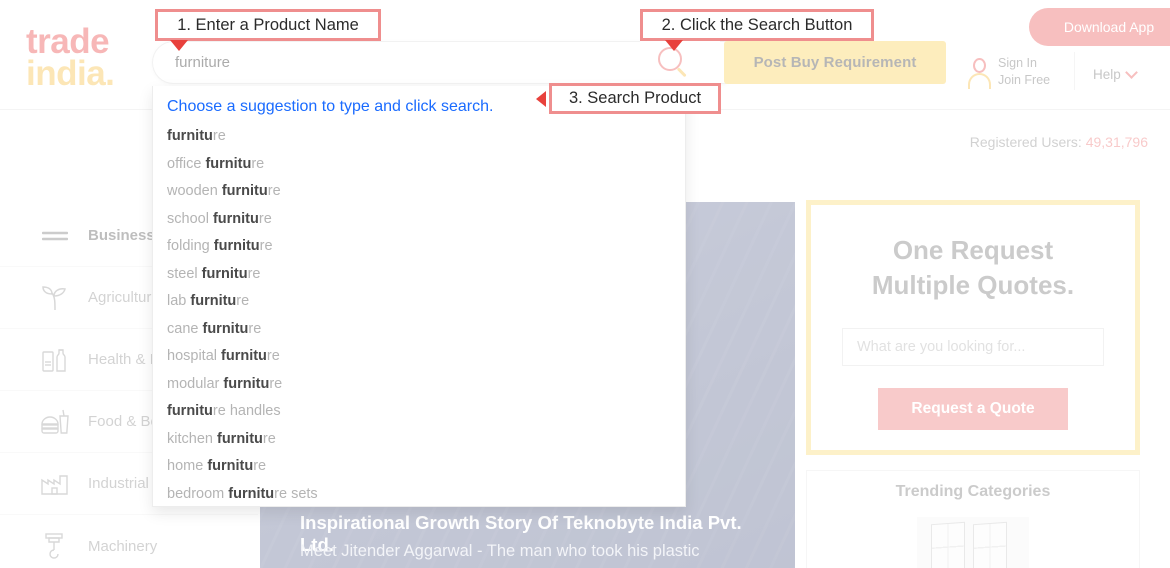 The height and width of the screenshot is (568, 1170). What do you see at coordinates (1116, 142) in the screenshot?
I see `registered-users-value: 49,31,796` at bounding box center [1116, 142].